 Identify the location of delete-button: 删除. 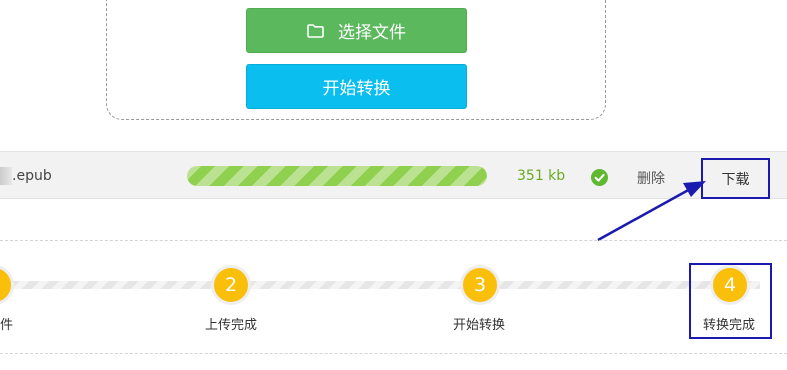
(651, 178).